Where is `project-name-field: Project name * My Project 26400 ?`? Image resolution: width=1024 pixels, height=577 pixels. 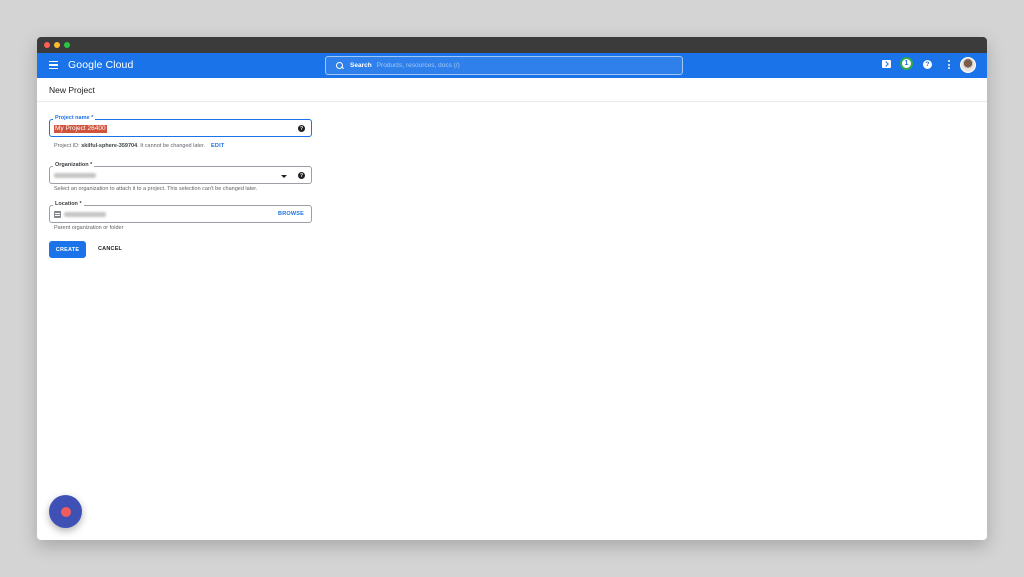
project-name-field: Project name * My Project 26400 ? is located at coordinates (180, 125).